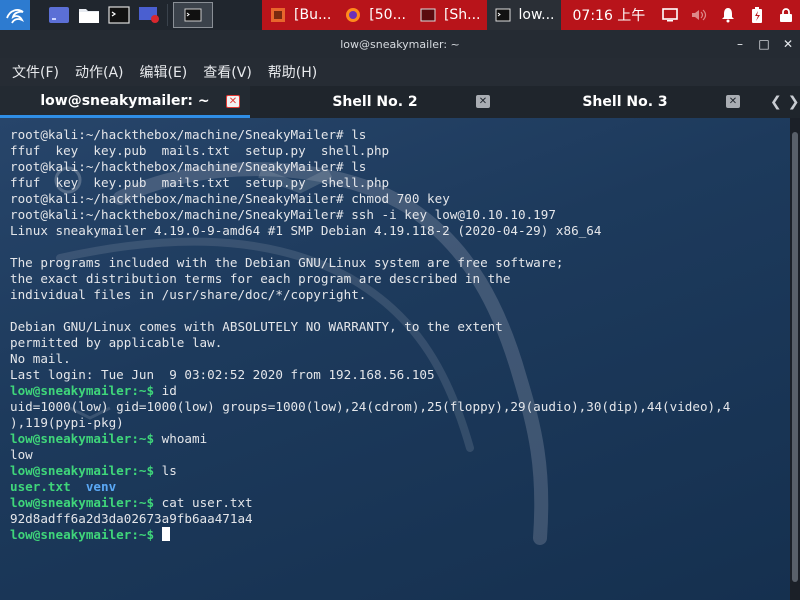 The width and height of the screenshot is (800, 600). I want to click on output-text: No mail., so click(40, 358).